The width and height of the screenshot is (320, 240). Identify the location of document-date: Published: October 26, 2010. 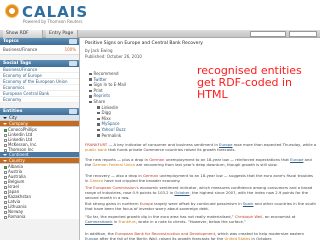
(113, 56).